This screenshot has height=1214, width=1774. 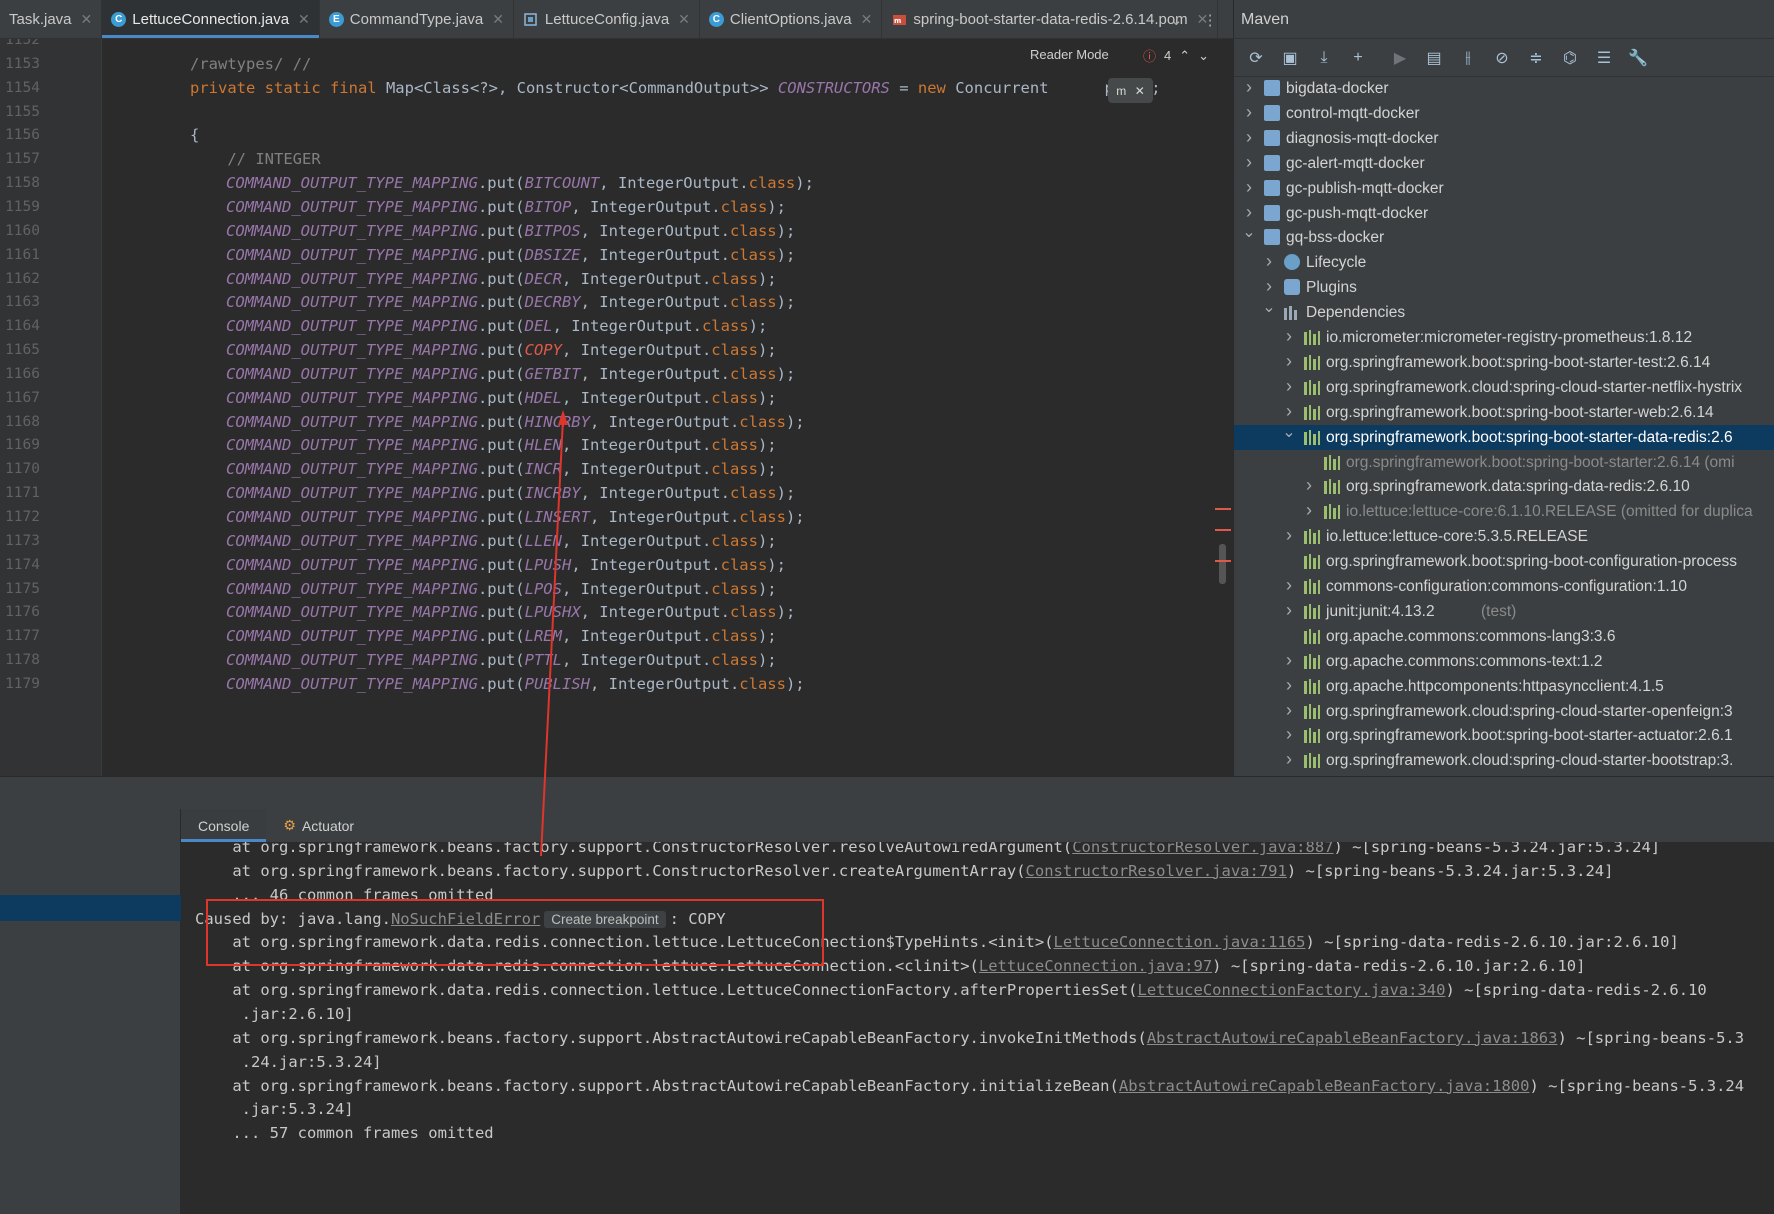 What do you see at coordinates (1504, 636) in the screenshot?
I see `maven-tree-item: org.apache.commons:commons-lang3:3.6` at bounding box center [1504, 636].